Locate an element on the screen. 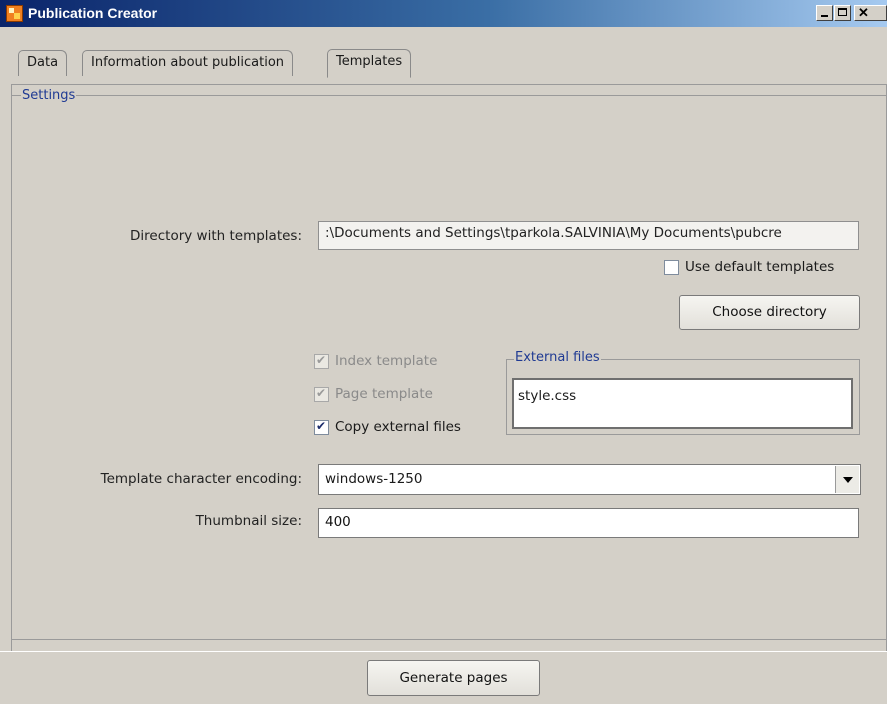  copy-external-files-checkbox: ✔ Copy external files is located at coordinates (387, 427).